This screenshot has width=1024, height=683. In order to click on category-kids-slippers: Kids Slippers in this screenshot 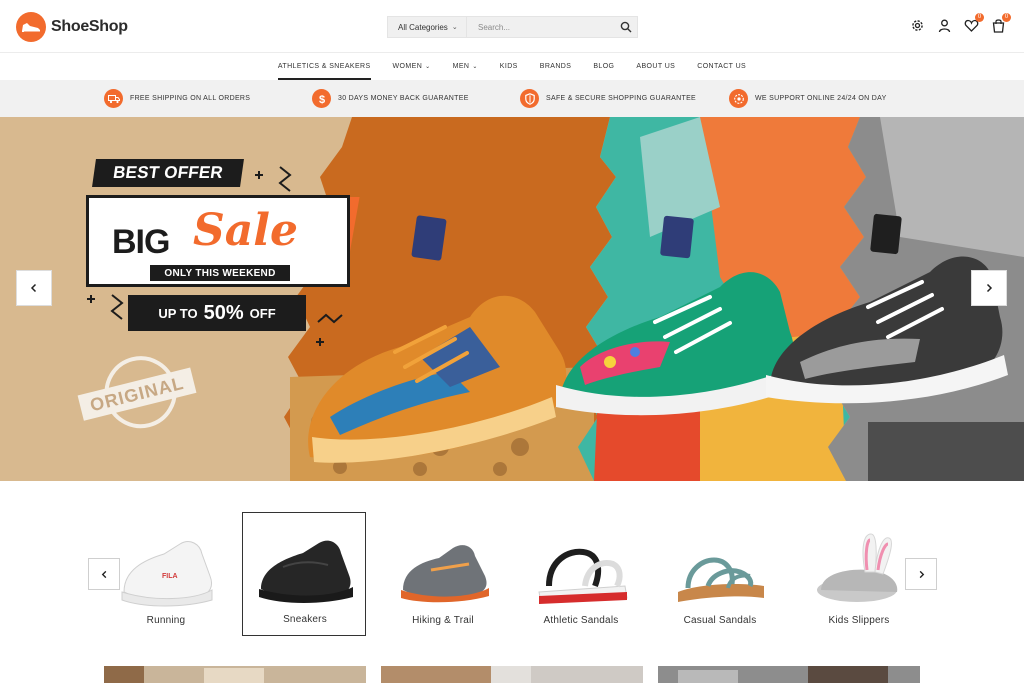, I will do `click(859, 574)`.